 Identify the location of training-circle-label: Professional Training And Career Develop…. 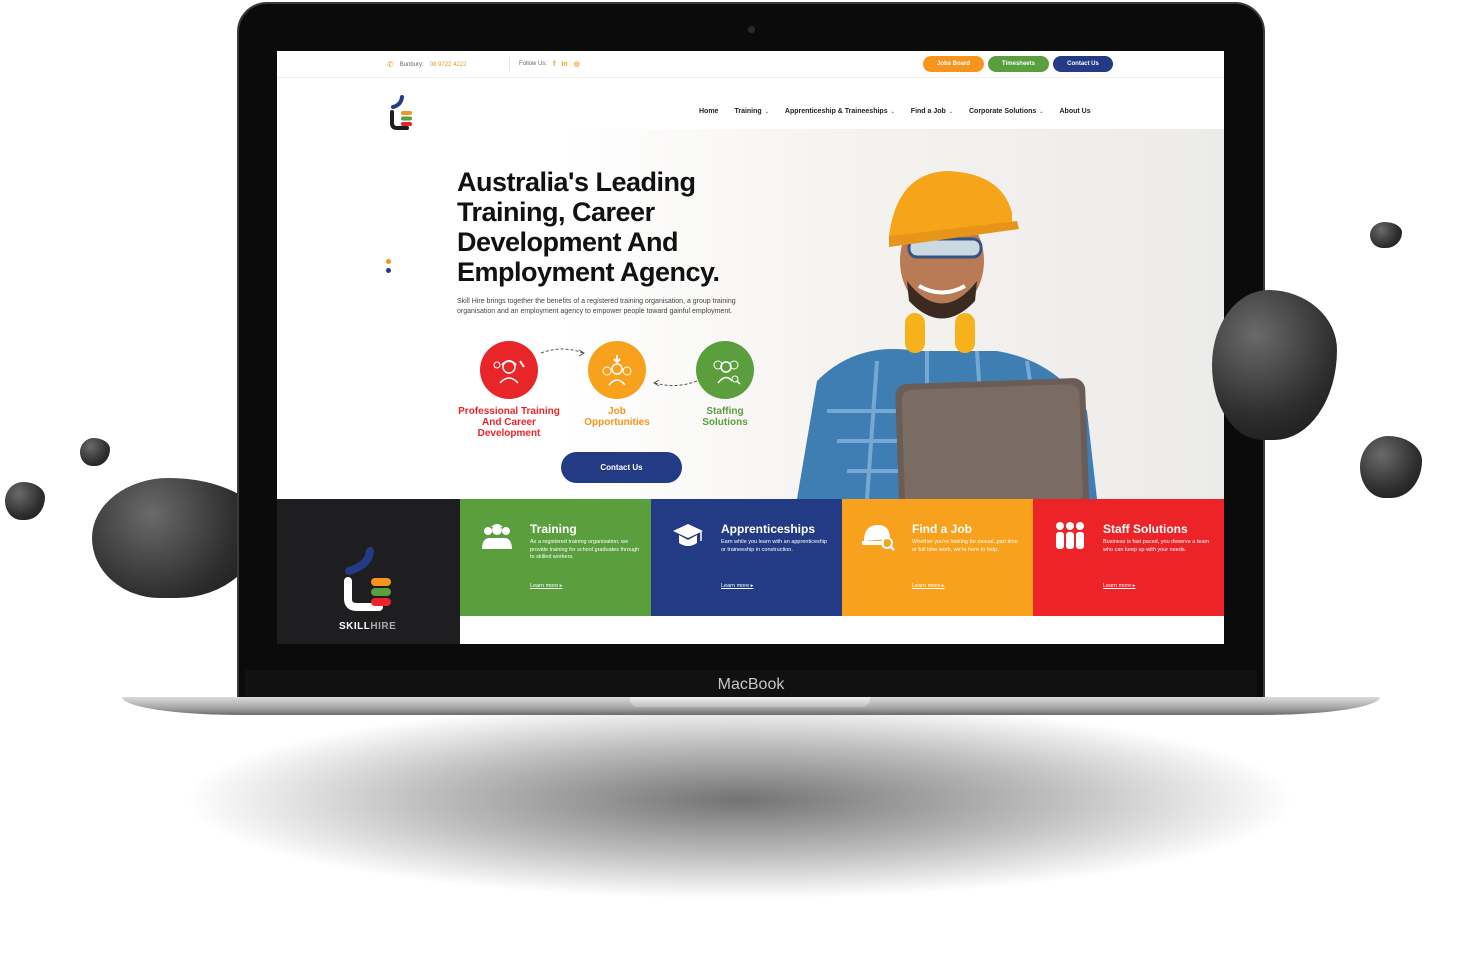
(509, 422).